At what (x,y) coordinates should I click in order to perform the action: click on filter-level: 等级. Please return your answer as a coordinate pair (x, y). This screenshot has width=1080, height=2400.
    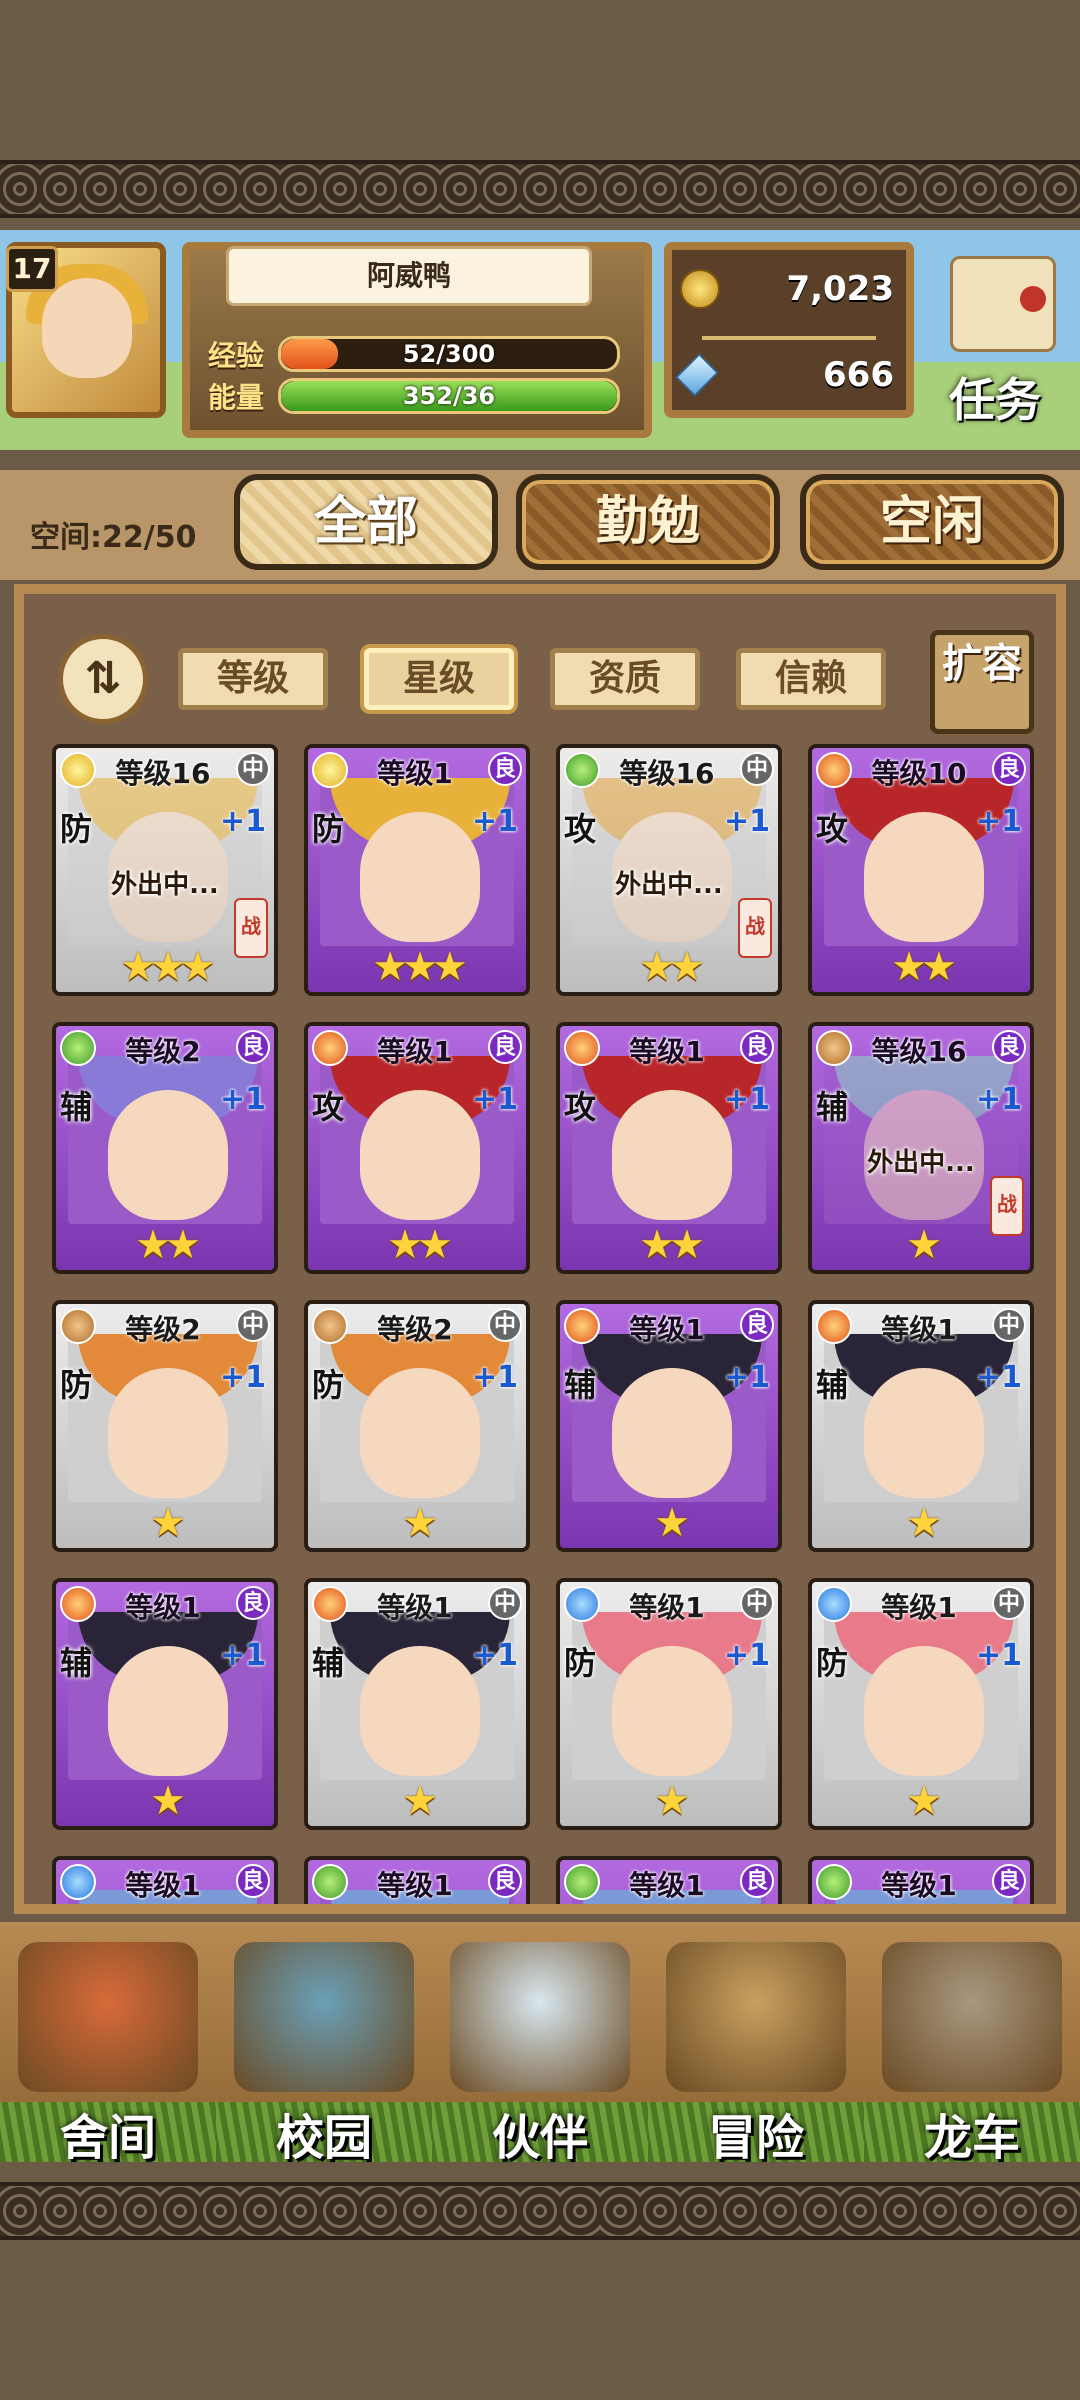
    Looking at the image, I should click on (253, 679).